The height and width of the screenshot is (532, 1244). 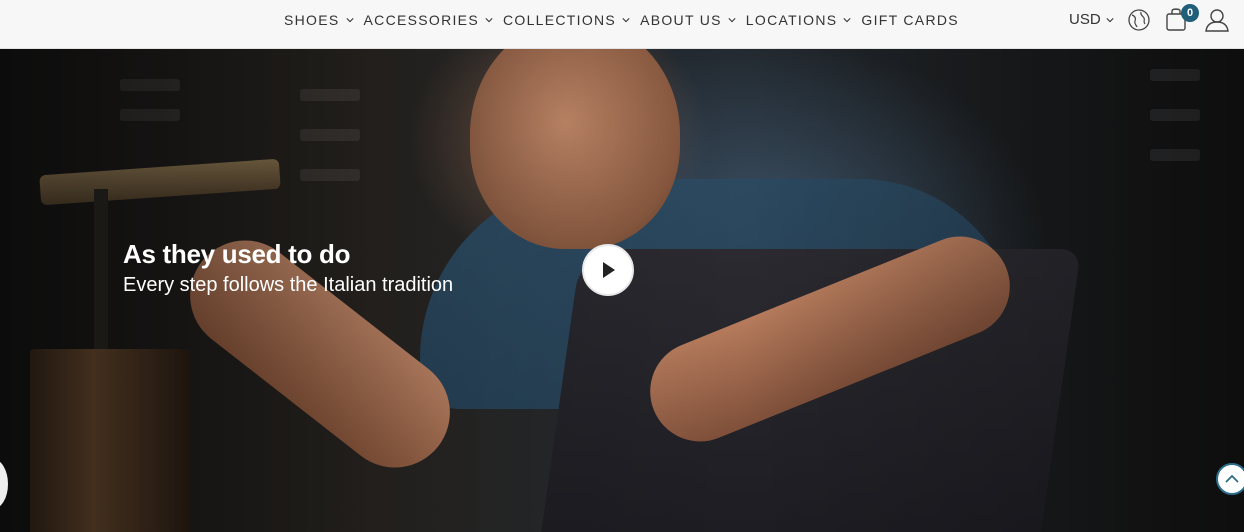 I want to click on nav-label: GIFT CARDS, so click(x=910, y=20).